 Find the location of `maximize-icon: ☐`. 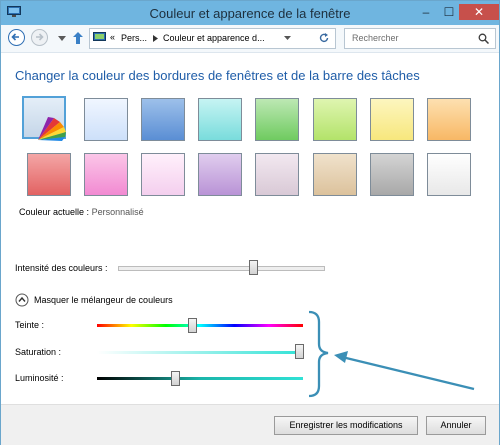

maximize-icon: ☐ is located at coordinates (449, 12).